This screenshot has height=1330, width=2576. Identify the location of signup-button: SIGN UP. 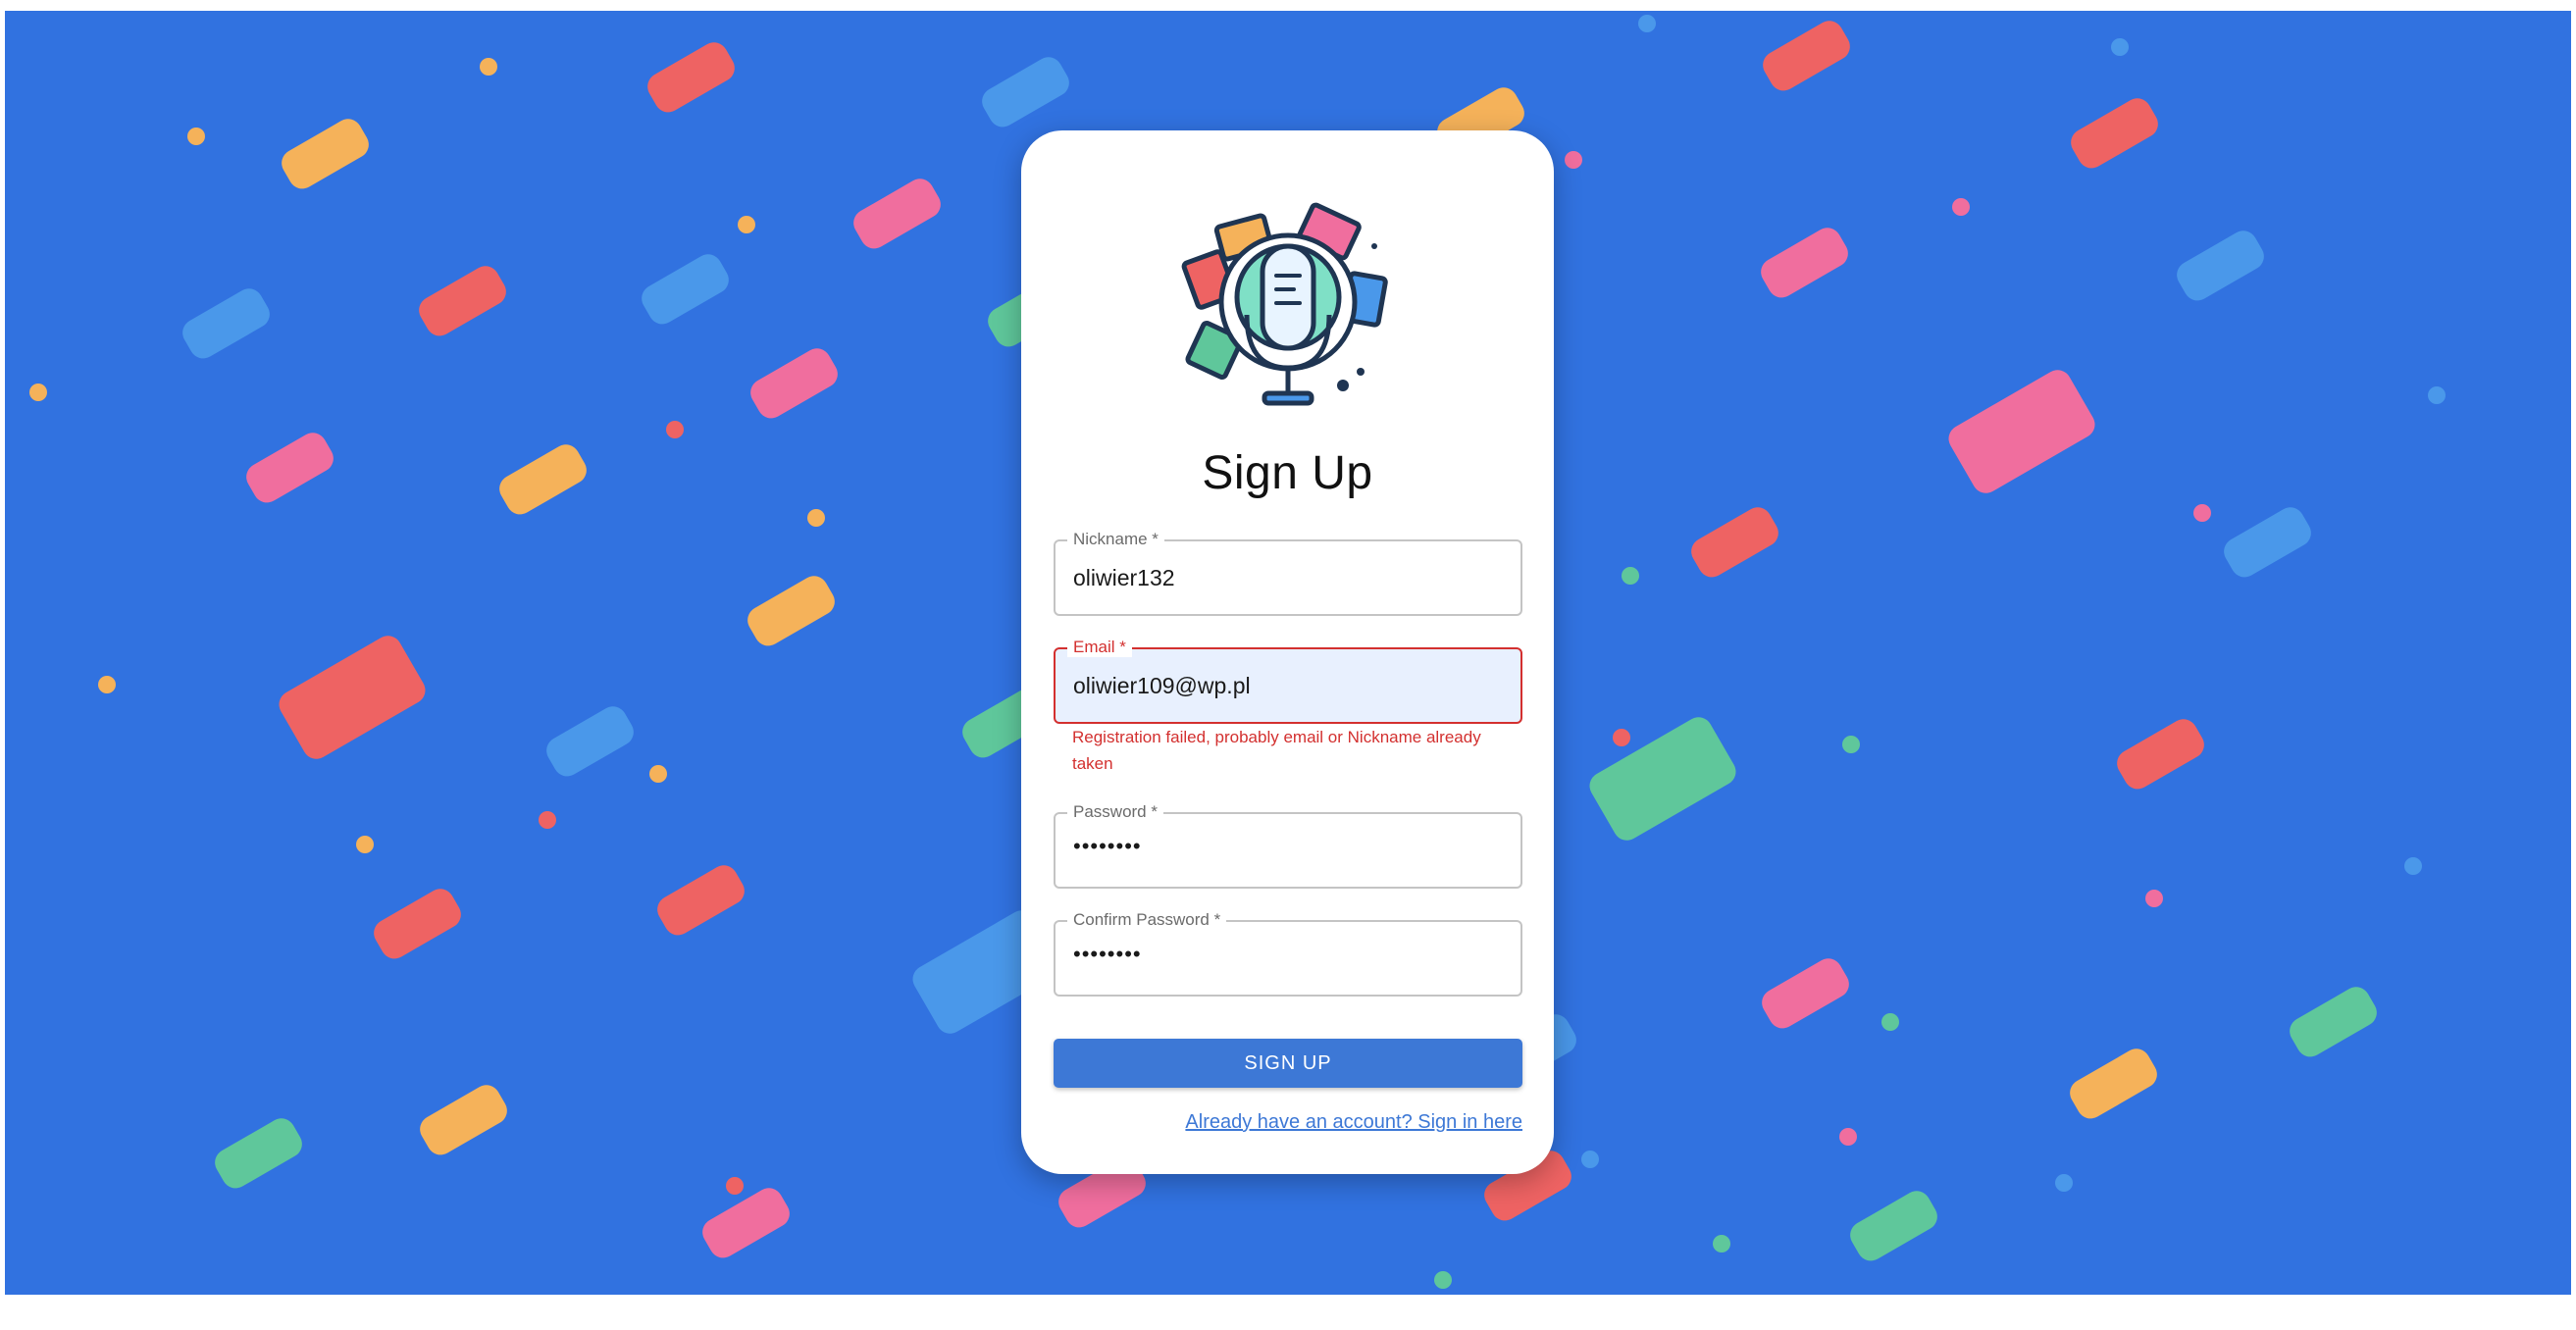
(1288, 1063).